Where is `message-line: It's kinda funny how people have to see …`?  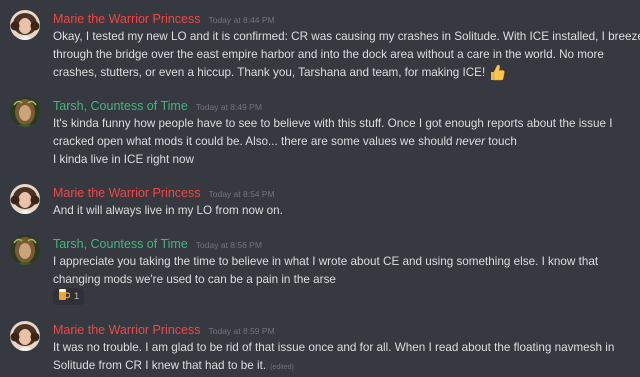 message-line: It's kinda funny how people have to see … is located at coordinates (333, 123).